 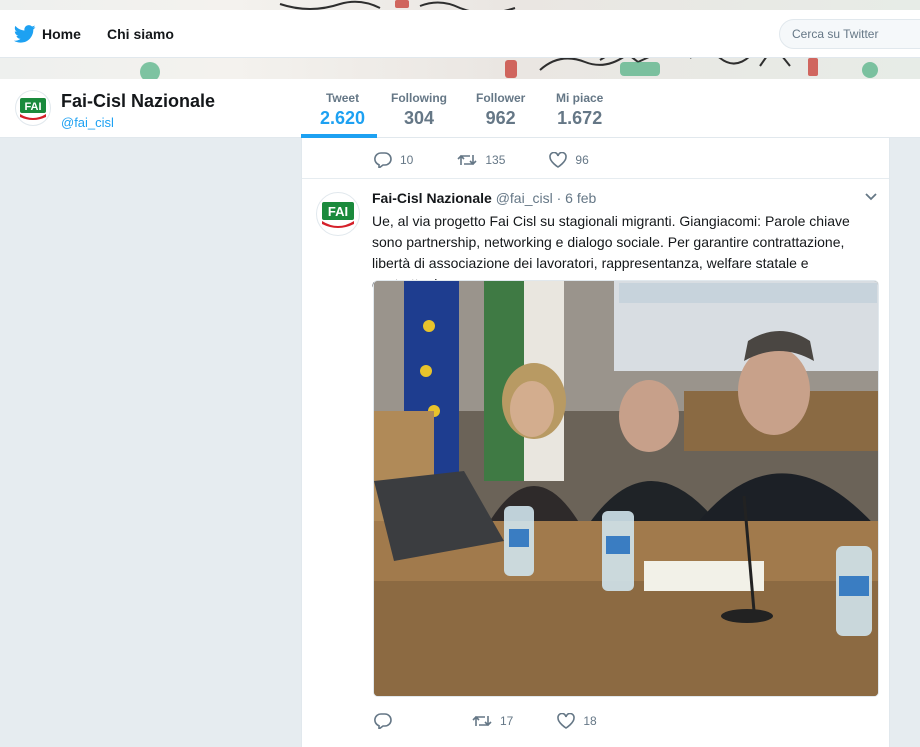 I want to click on like-count: 18, so click(x=590, y=721).